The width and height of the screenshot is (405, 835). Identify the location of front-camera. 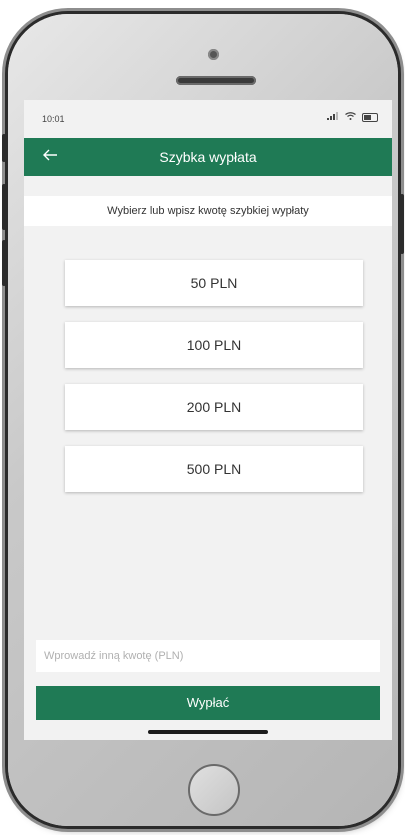
(213, 54).